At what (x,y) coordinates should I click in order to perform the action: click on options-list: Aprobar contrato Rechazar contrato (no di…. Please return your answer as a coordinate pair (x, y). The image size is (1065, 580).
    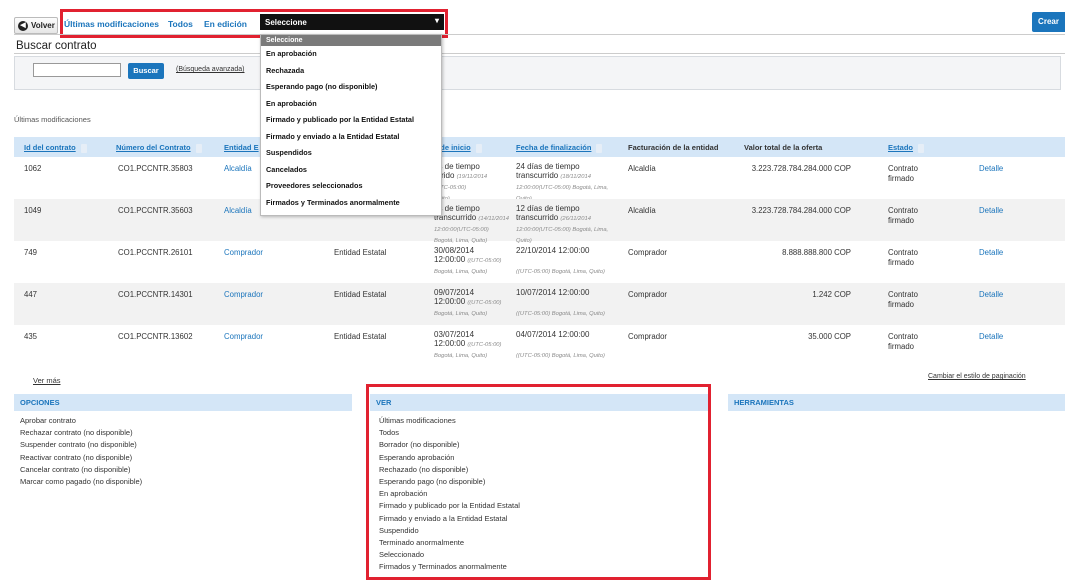
    Looking at the image, I should click on (183, 449).